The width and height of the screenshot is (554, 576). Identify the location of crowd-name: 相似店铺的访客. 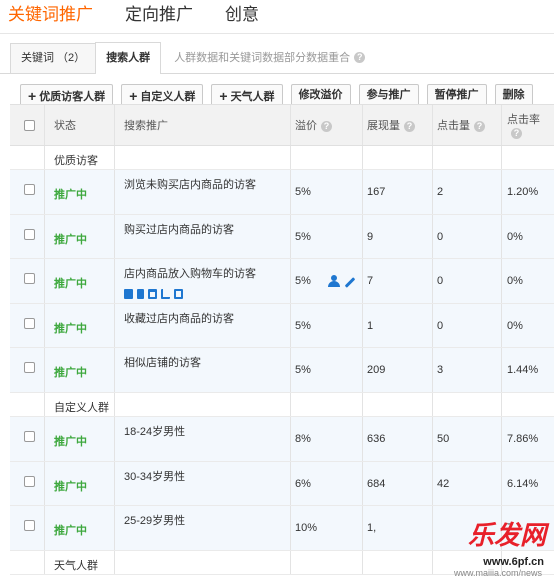
(162, 363).